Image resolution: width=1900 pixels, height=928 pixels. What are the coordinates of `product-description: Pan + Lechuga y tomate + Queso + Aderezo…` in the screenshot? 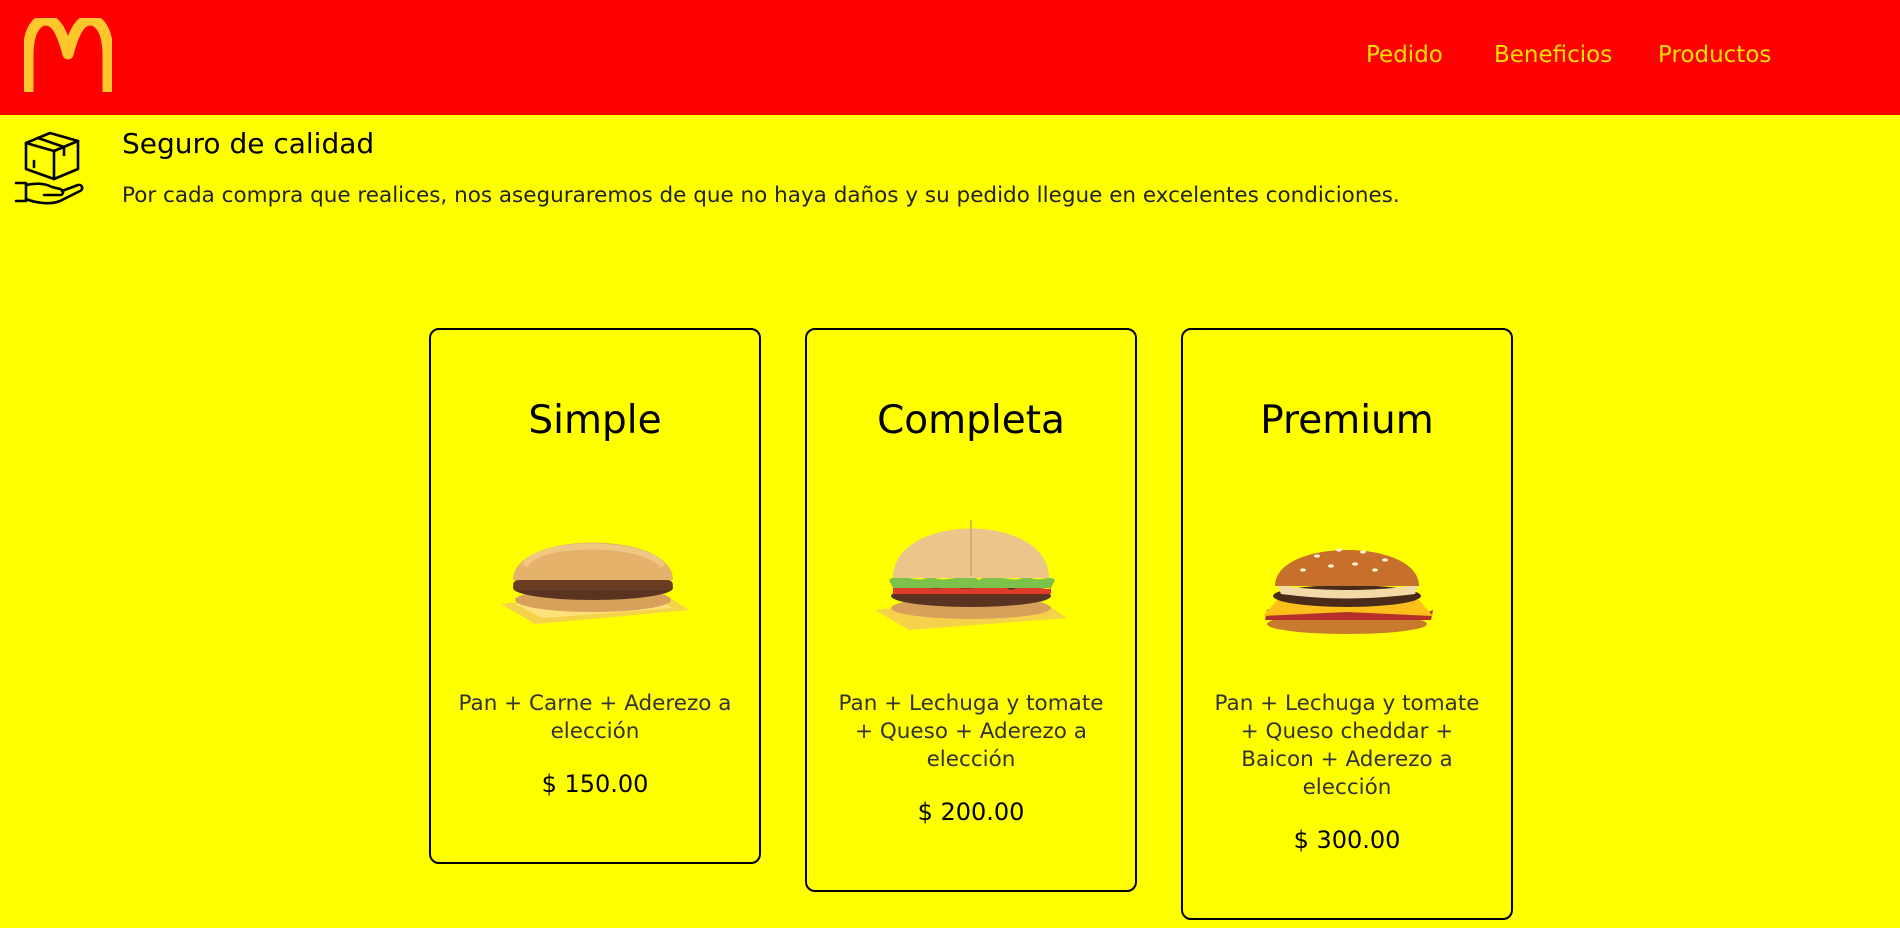 It's located at (971, 731).